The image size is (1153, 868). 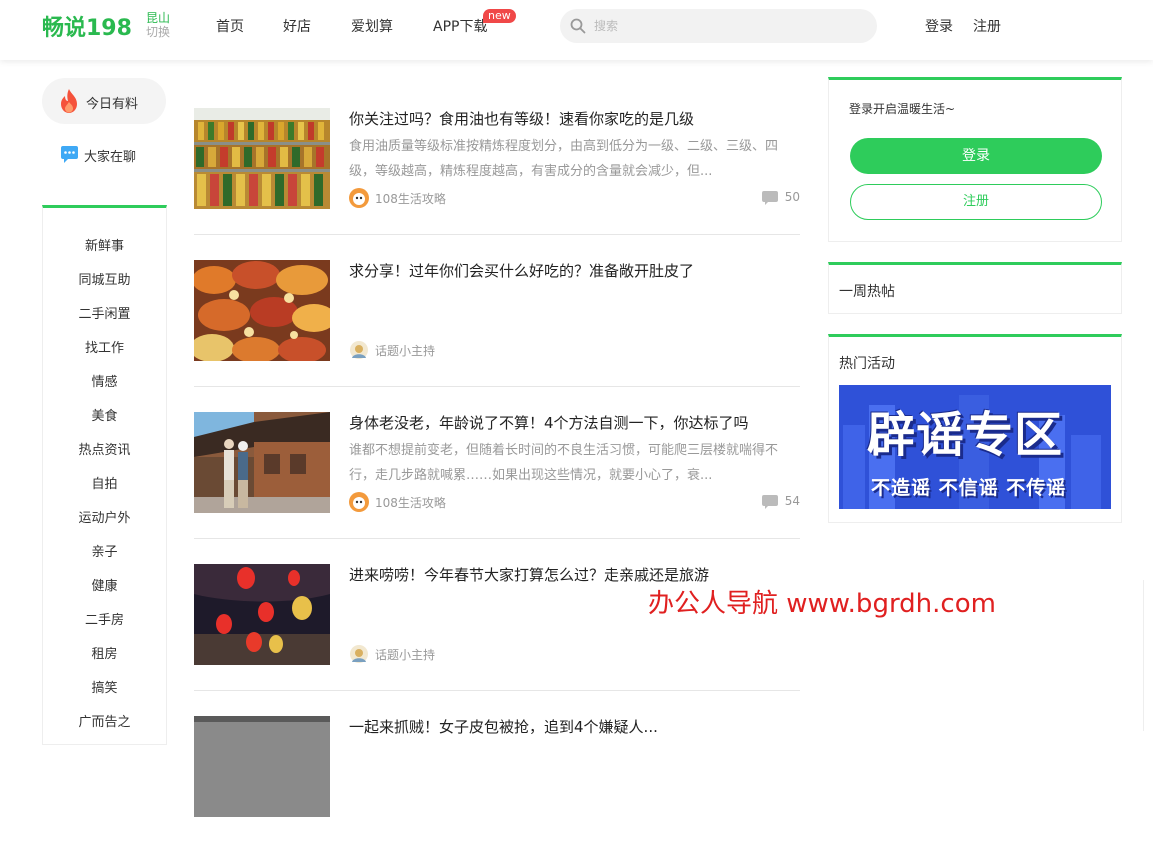 I want to click on search-input, so click(x=729, y=26).